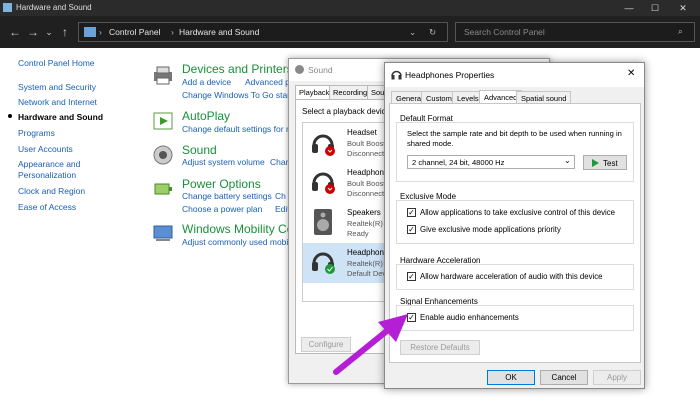 This screenshot has height=410, width=700. Describe the element at coordinates (680, 31) in the screenshot. I see `search-icon: ⌕` at that location.